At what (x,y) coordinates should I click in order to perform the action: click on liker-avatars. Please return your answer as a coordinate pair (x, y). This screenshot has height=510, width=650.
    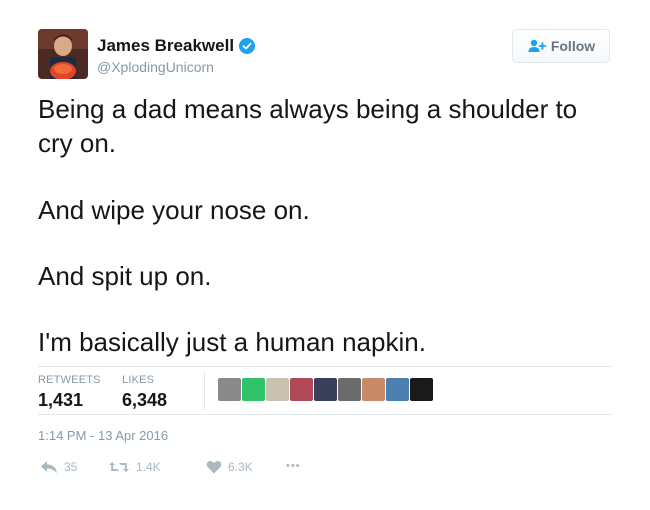
    Looking at the image, I should click on (325, 389).